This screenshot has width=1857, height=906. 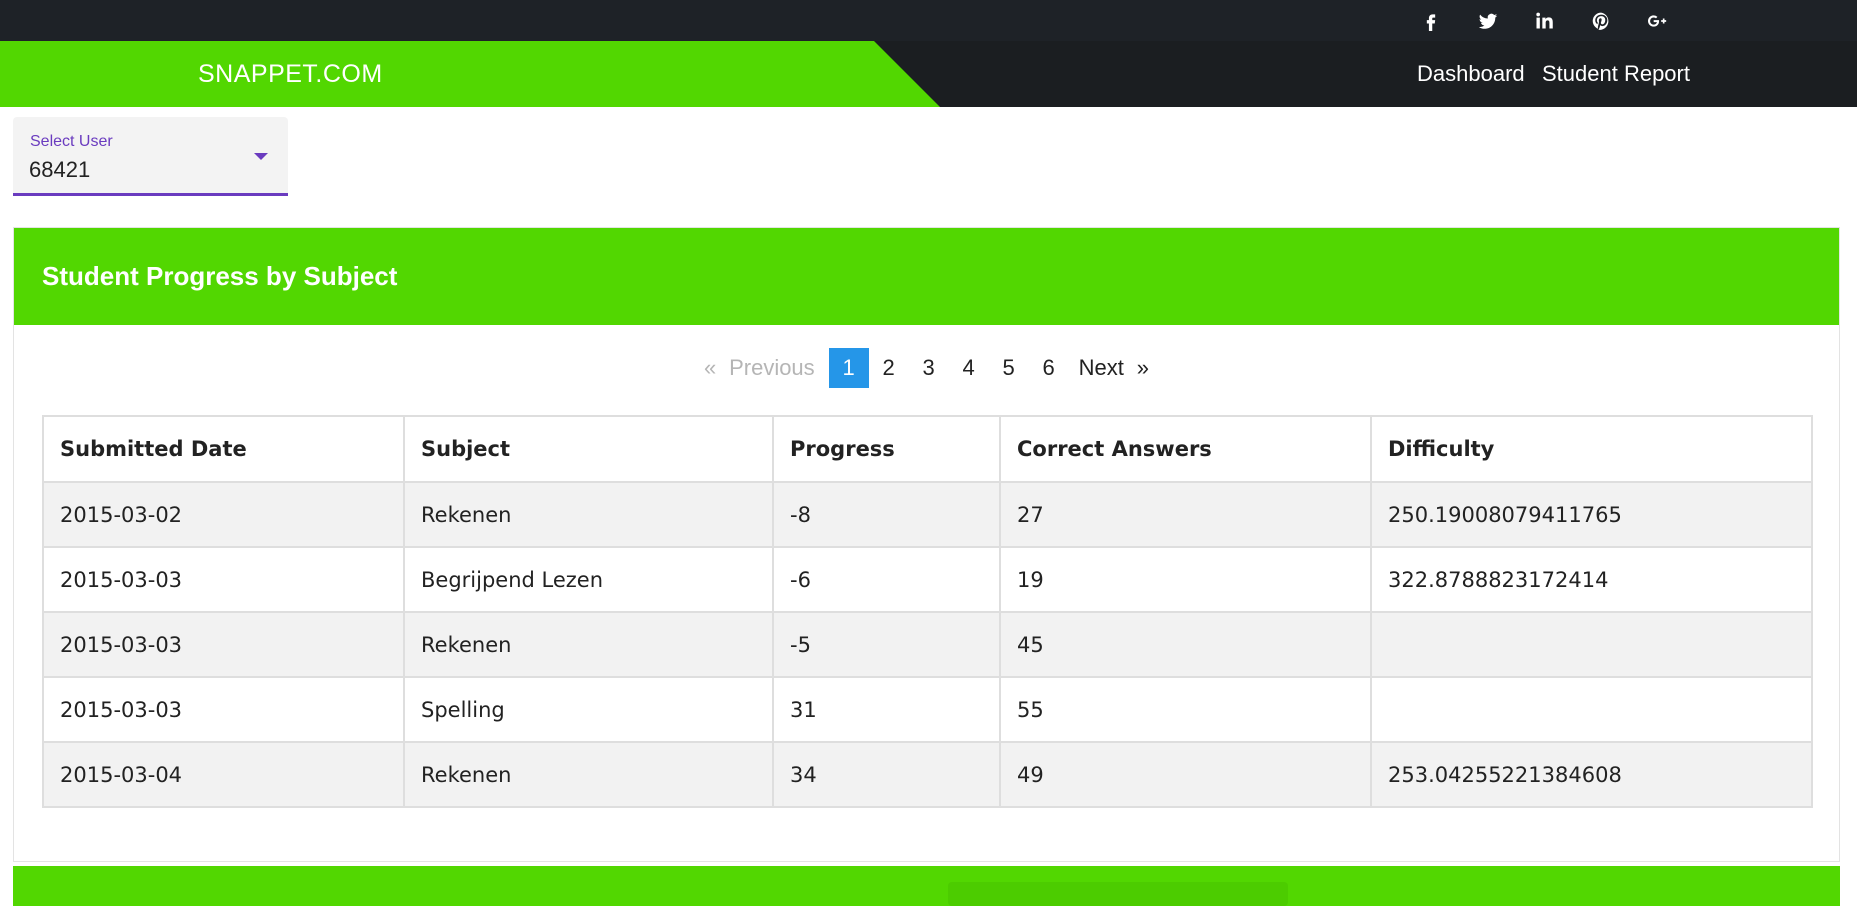 I want to click on pagination-page-5: 5, so click(x=1009, y=368).